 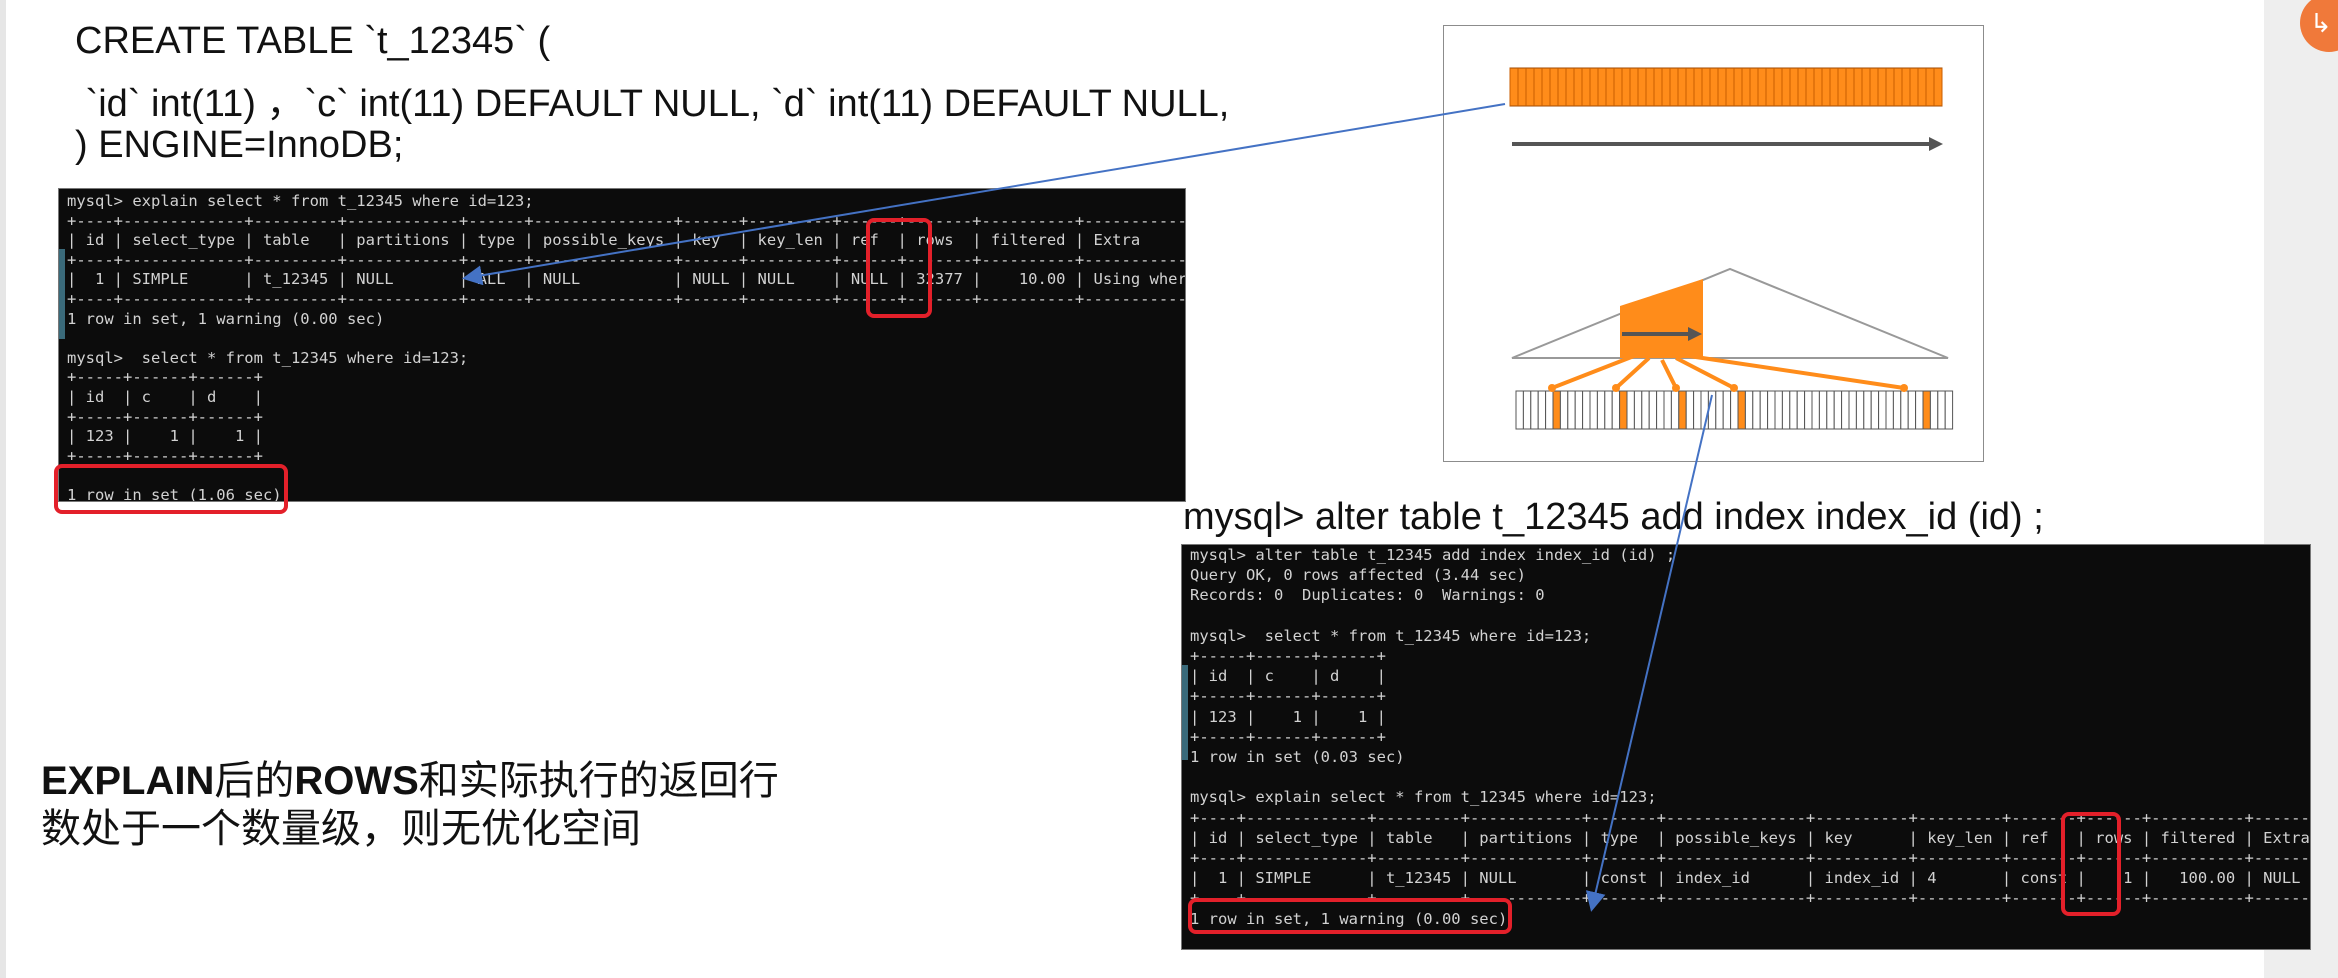 I want to click on arrow-to-type-const, so click(x=1649, y=653).